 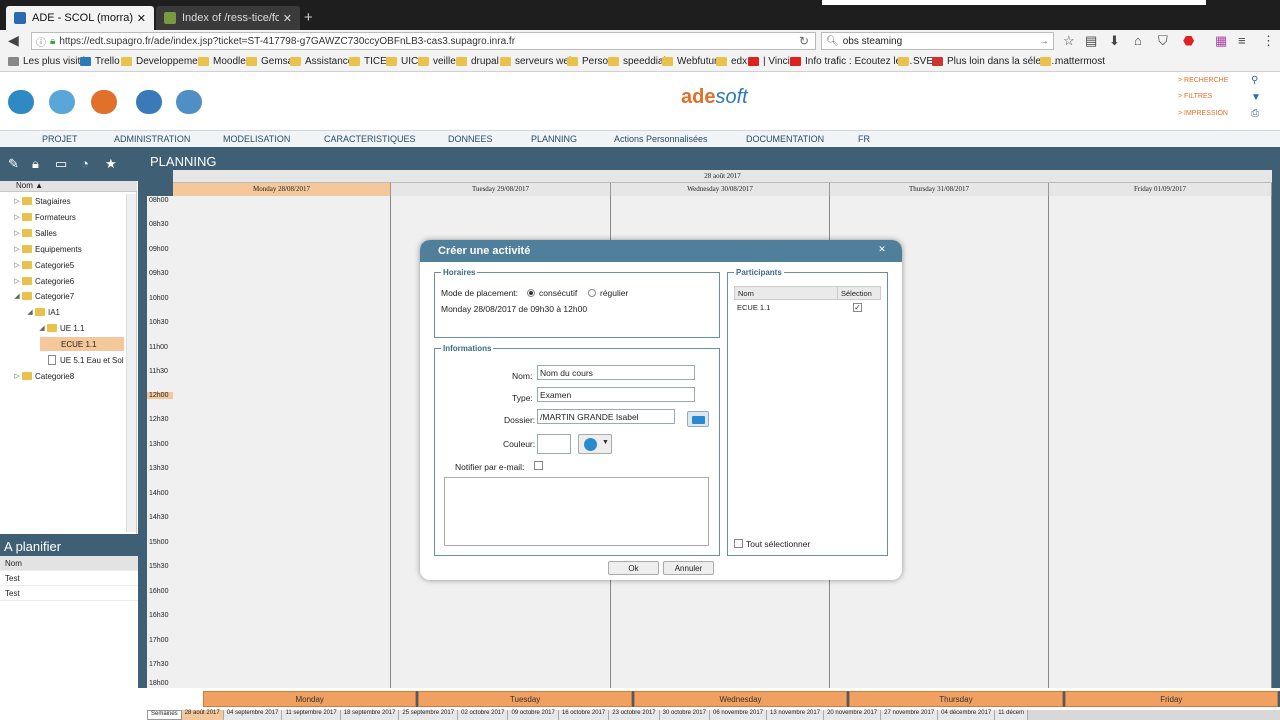 I want to click on week-item: 04 décembre 2017, so click(x=967, y=715).